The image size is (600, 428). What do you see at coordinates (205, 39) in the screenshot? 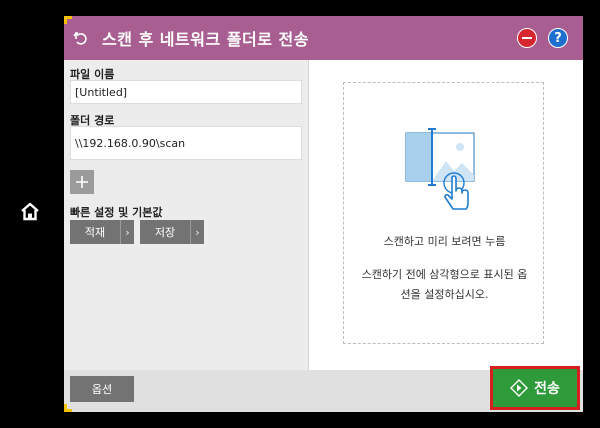
I see `page-title: 스캔 후 네트워크 폴더로 전송` at bounding box center [205, 39].